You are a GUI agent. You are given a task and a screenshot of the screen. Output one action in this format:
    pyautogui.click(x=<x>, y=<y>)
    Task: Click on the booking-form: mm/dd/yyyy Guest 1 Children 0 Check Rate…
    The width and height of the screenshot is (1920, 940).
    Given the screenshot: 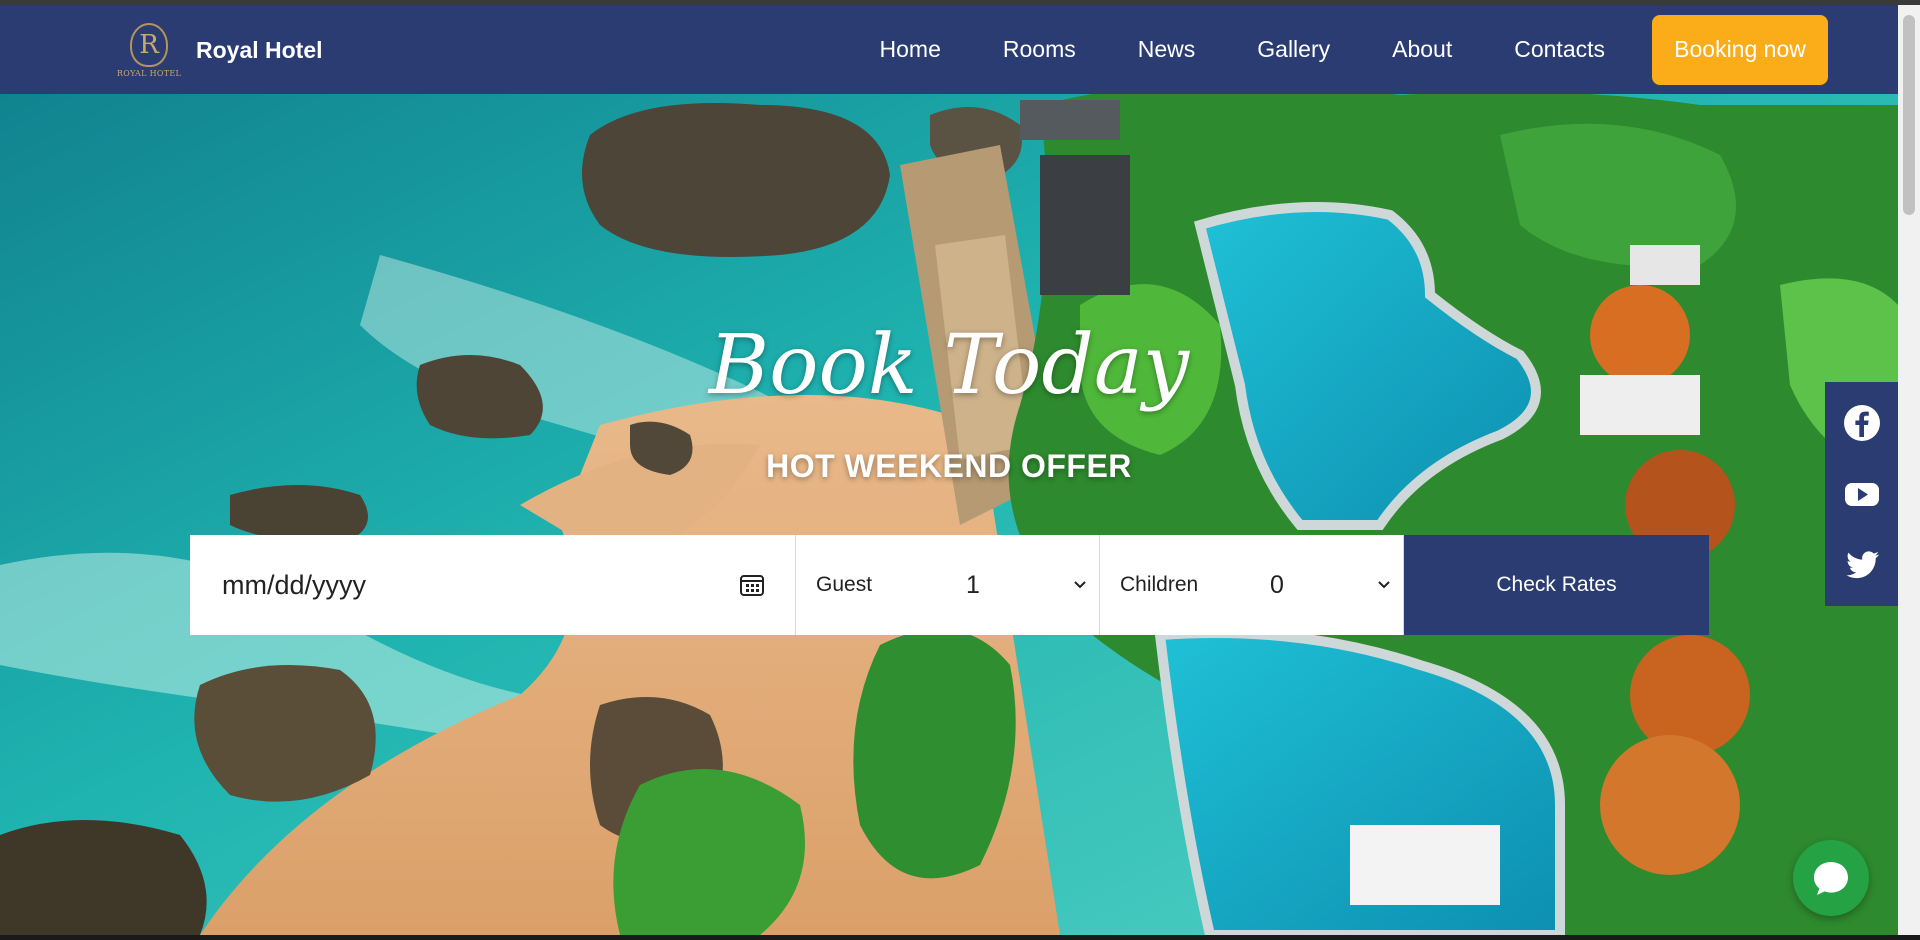 What is the action you would take?
    pyautogui.click(x=949, y=585)
    